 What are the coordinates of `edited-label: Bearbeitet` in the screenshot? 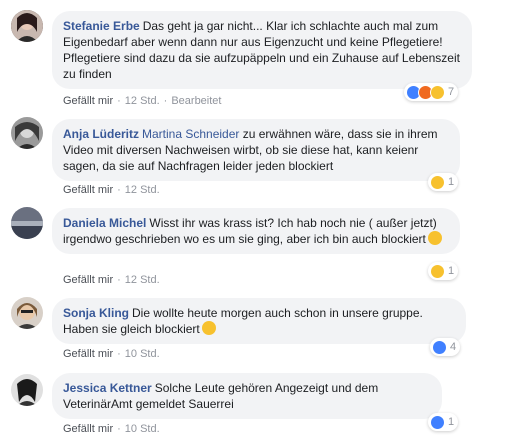 It's located at (196, 101).